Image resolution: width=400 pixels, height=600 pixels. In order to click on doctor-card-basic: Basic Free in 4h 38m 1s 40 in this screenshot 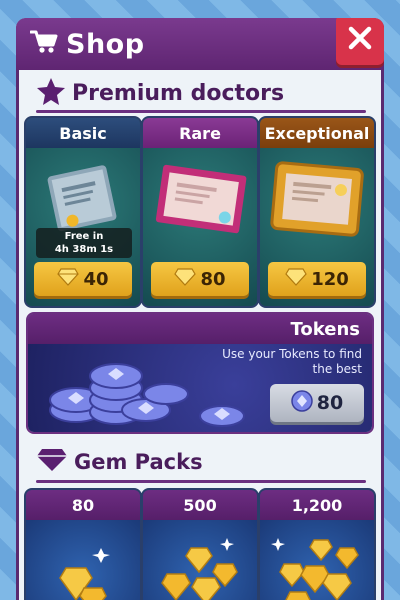, I will do `click(83, 212)`.